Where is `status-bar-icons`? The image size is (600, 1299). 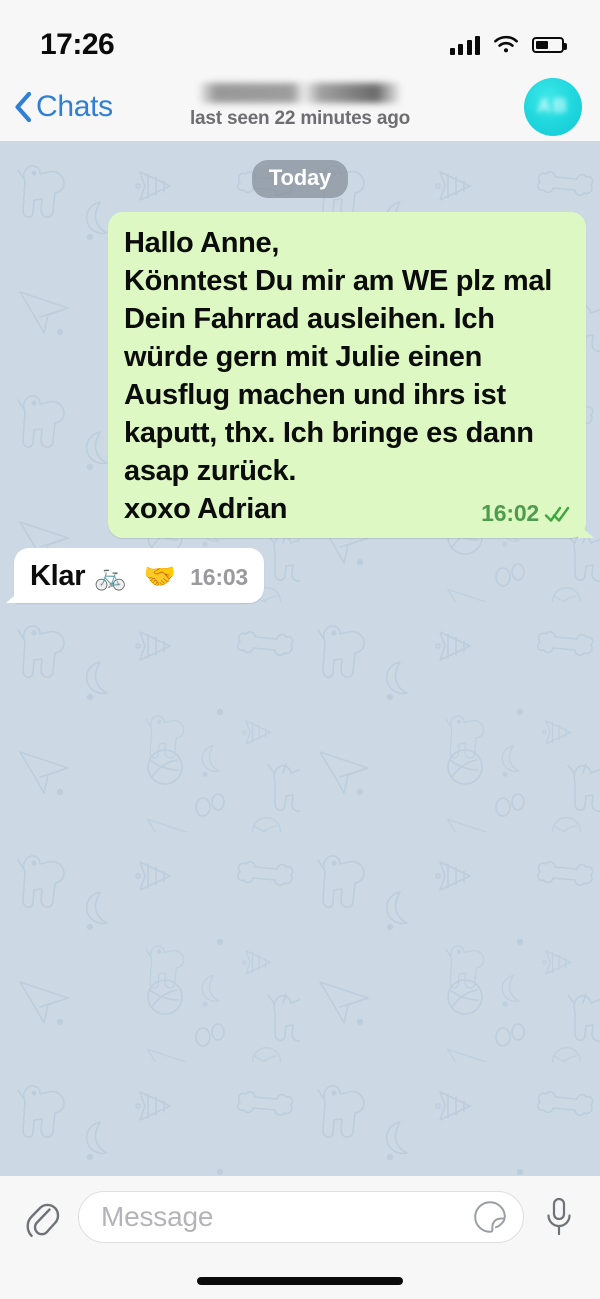 status-bar-icons is located at coordinates (508, 45).